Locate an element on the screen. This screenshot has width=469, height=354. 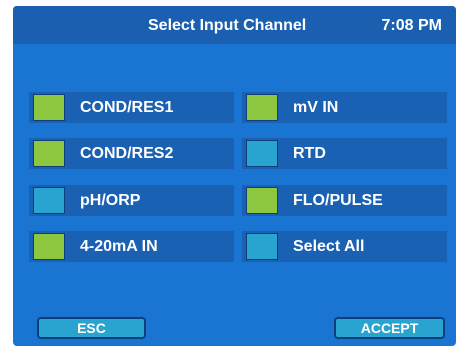
channel-flo-pulse: FLO/PULSE is located at coordinates (344, 200).